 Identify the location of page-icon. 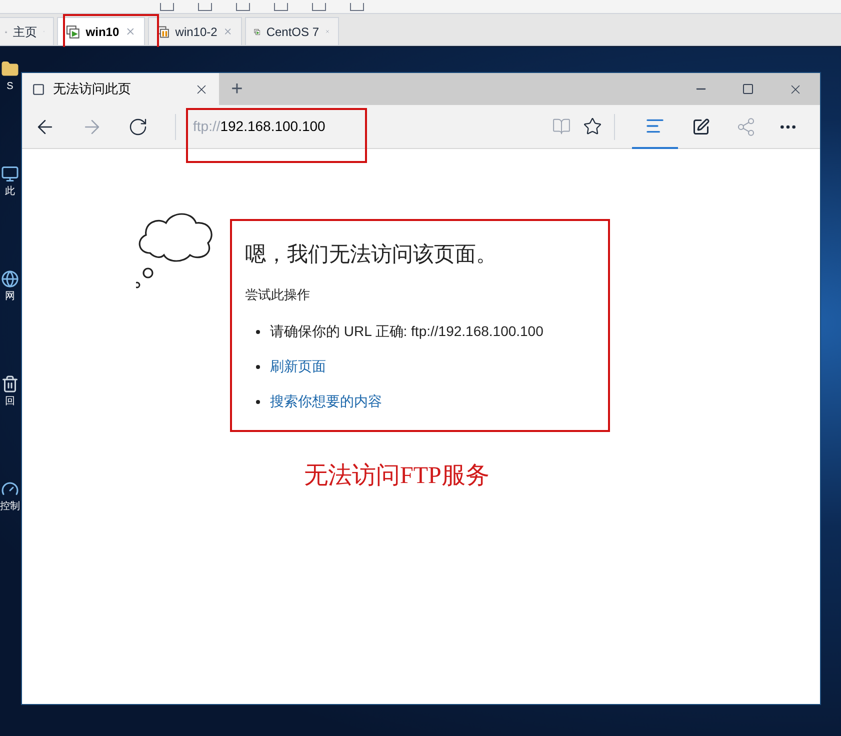
(38, 89).